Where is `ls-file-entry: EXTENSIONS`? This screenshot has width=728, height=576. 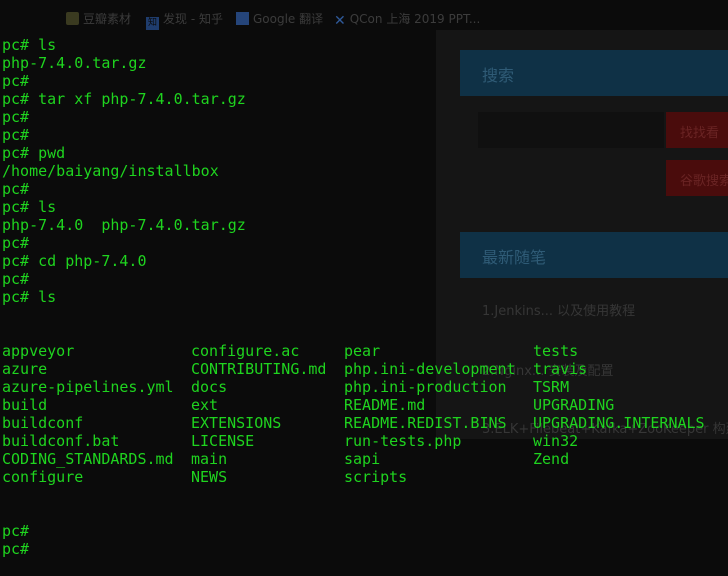 ls-file-entry: EXTENSIONS is located at coordinates (236, 423).